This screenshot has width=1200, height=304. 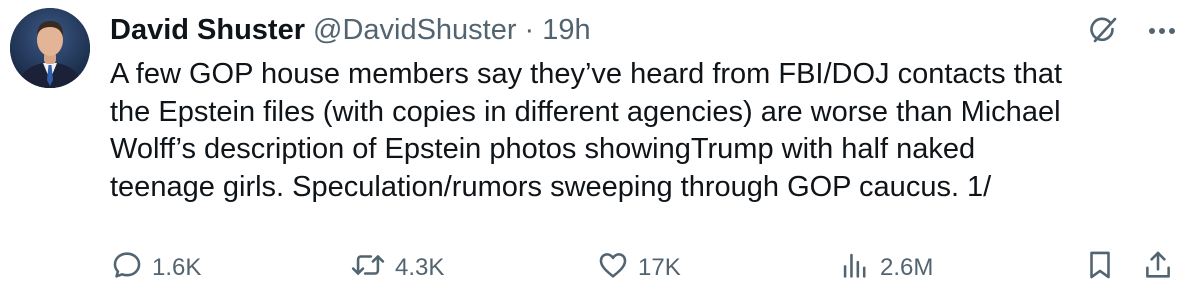 What do you see at coordinates (420, 267) in the screenshot?
I see `repost-count: 4.3K` at bounding box center [420, 267].